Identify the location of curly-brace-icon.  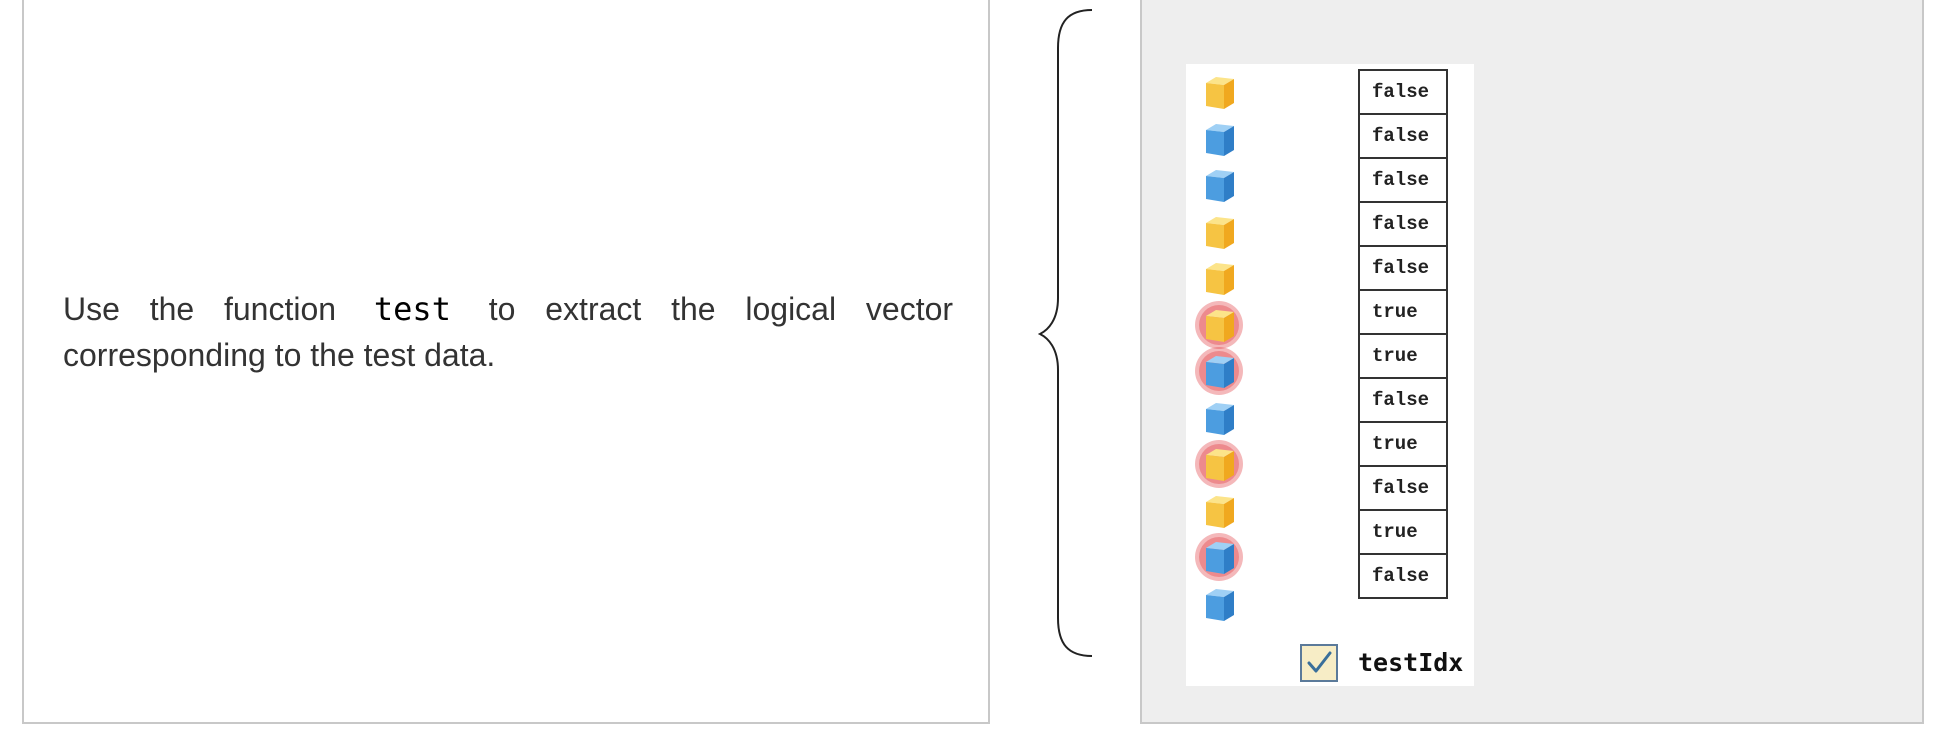
(1065, 333).